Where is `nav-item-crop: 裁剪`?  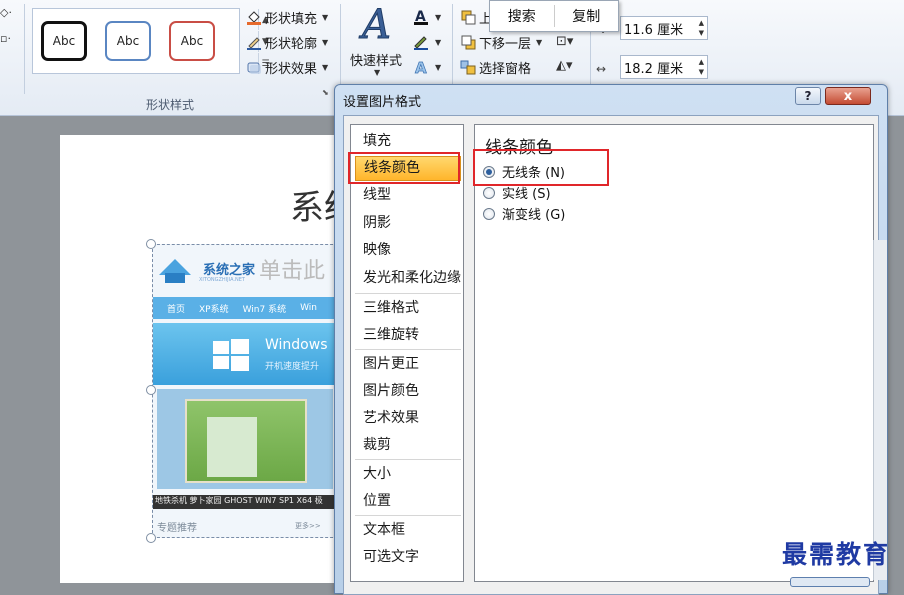
nav-item-crop: 裁剪 is located at coordinates (408, 445).